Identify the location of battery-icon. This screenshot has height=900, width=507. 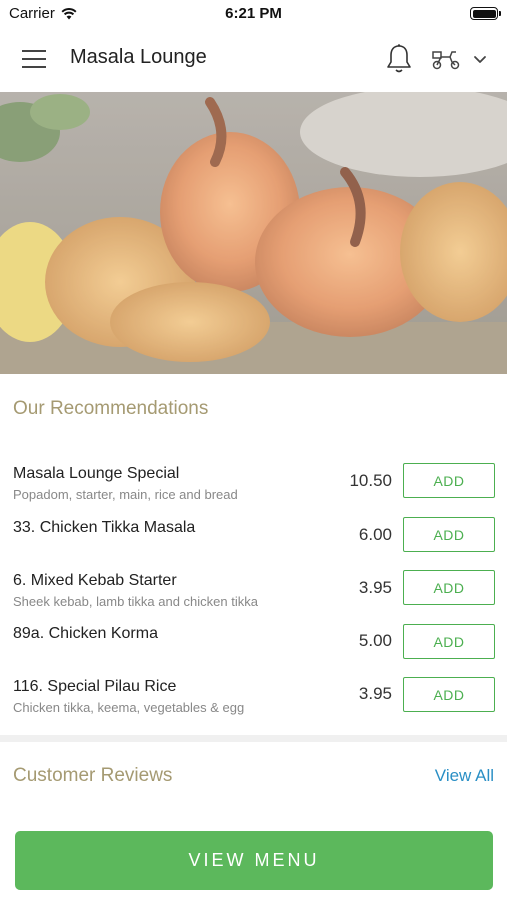
(485, 13).